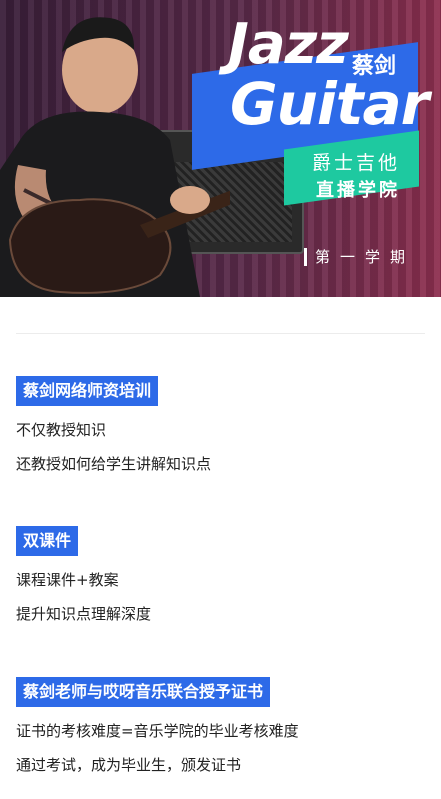  Describe the element at coordinates (61, 430) in the screenshot. I see `section-line: 不仅教授知识` at that location.